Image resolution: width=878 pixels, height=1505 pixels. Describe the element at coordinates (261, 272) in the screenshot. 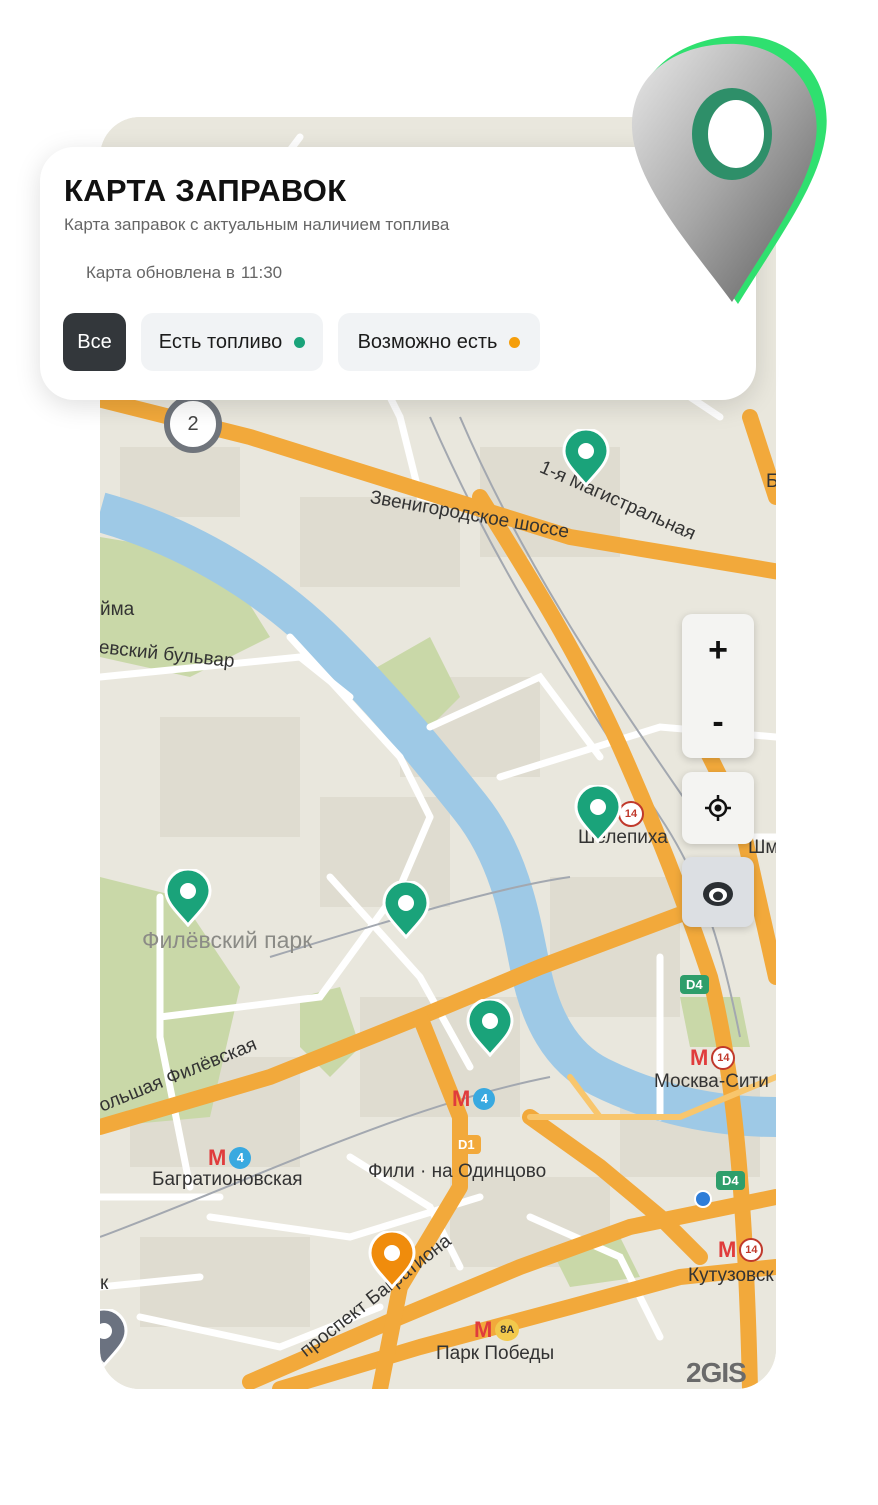

I see `update-time: 11:30` at that location.